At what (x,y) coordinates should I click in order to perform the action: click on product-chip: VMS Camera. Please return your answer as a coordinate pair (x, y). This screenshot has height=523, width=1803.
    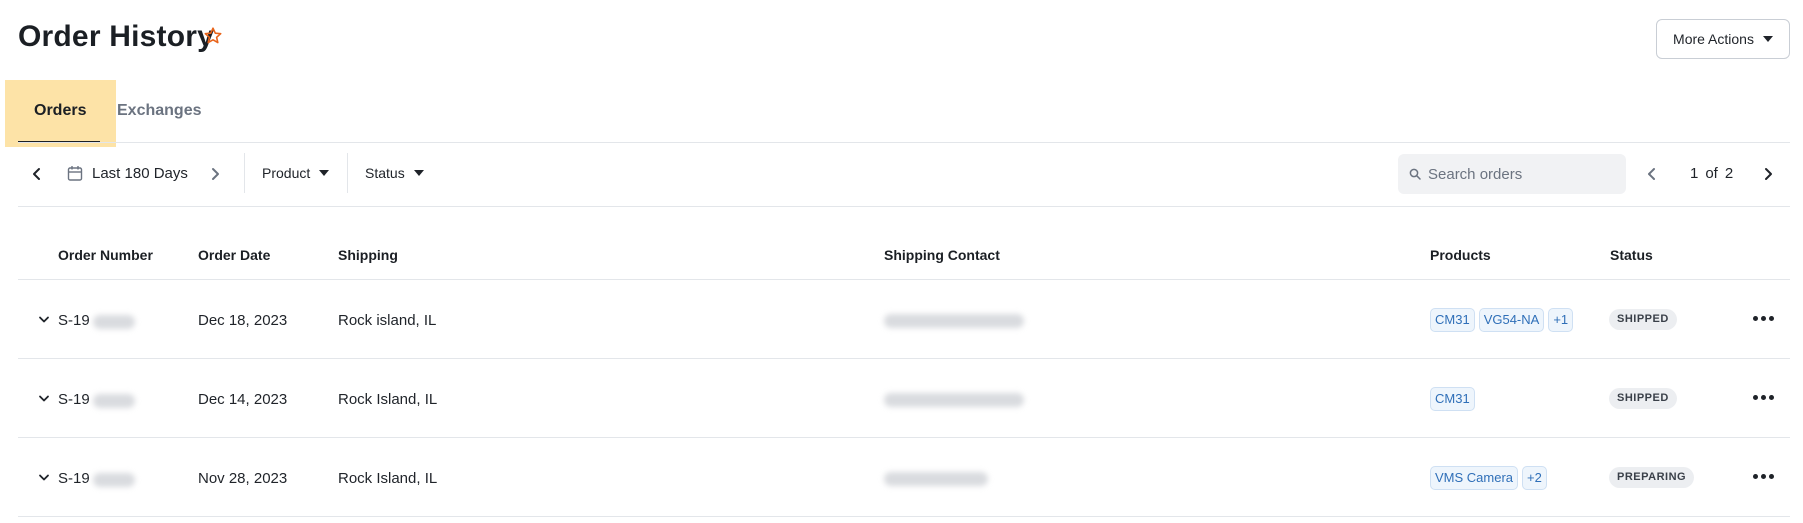
    Looking at the image, I should click on (1474, 478).